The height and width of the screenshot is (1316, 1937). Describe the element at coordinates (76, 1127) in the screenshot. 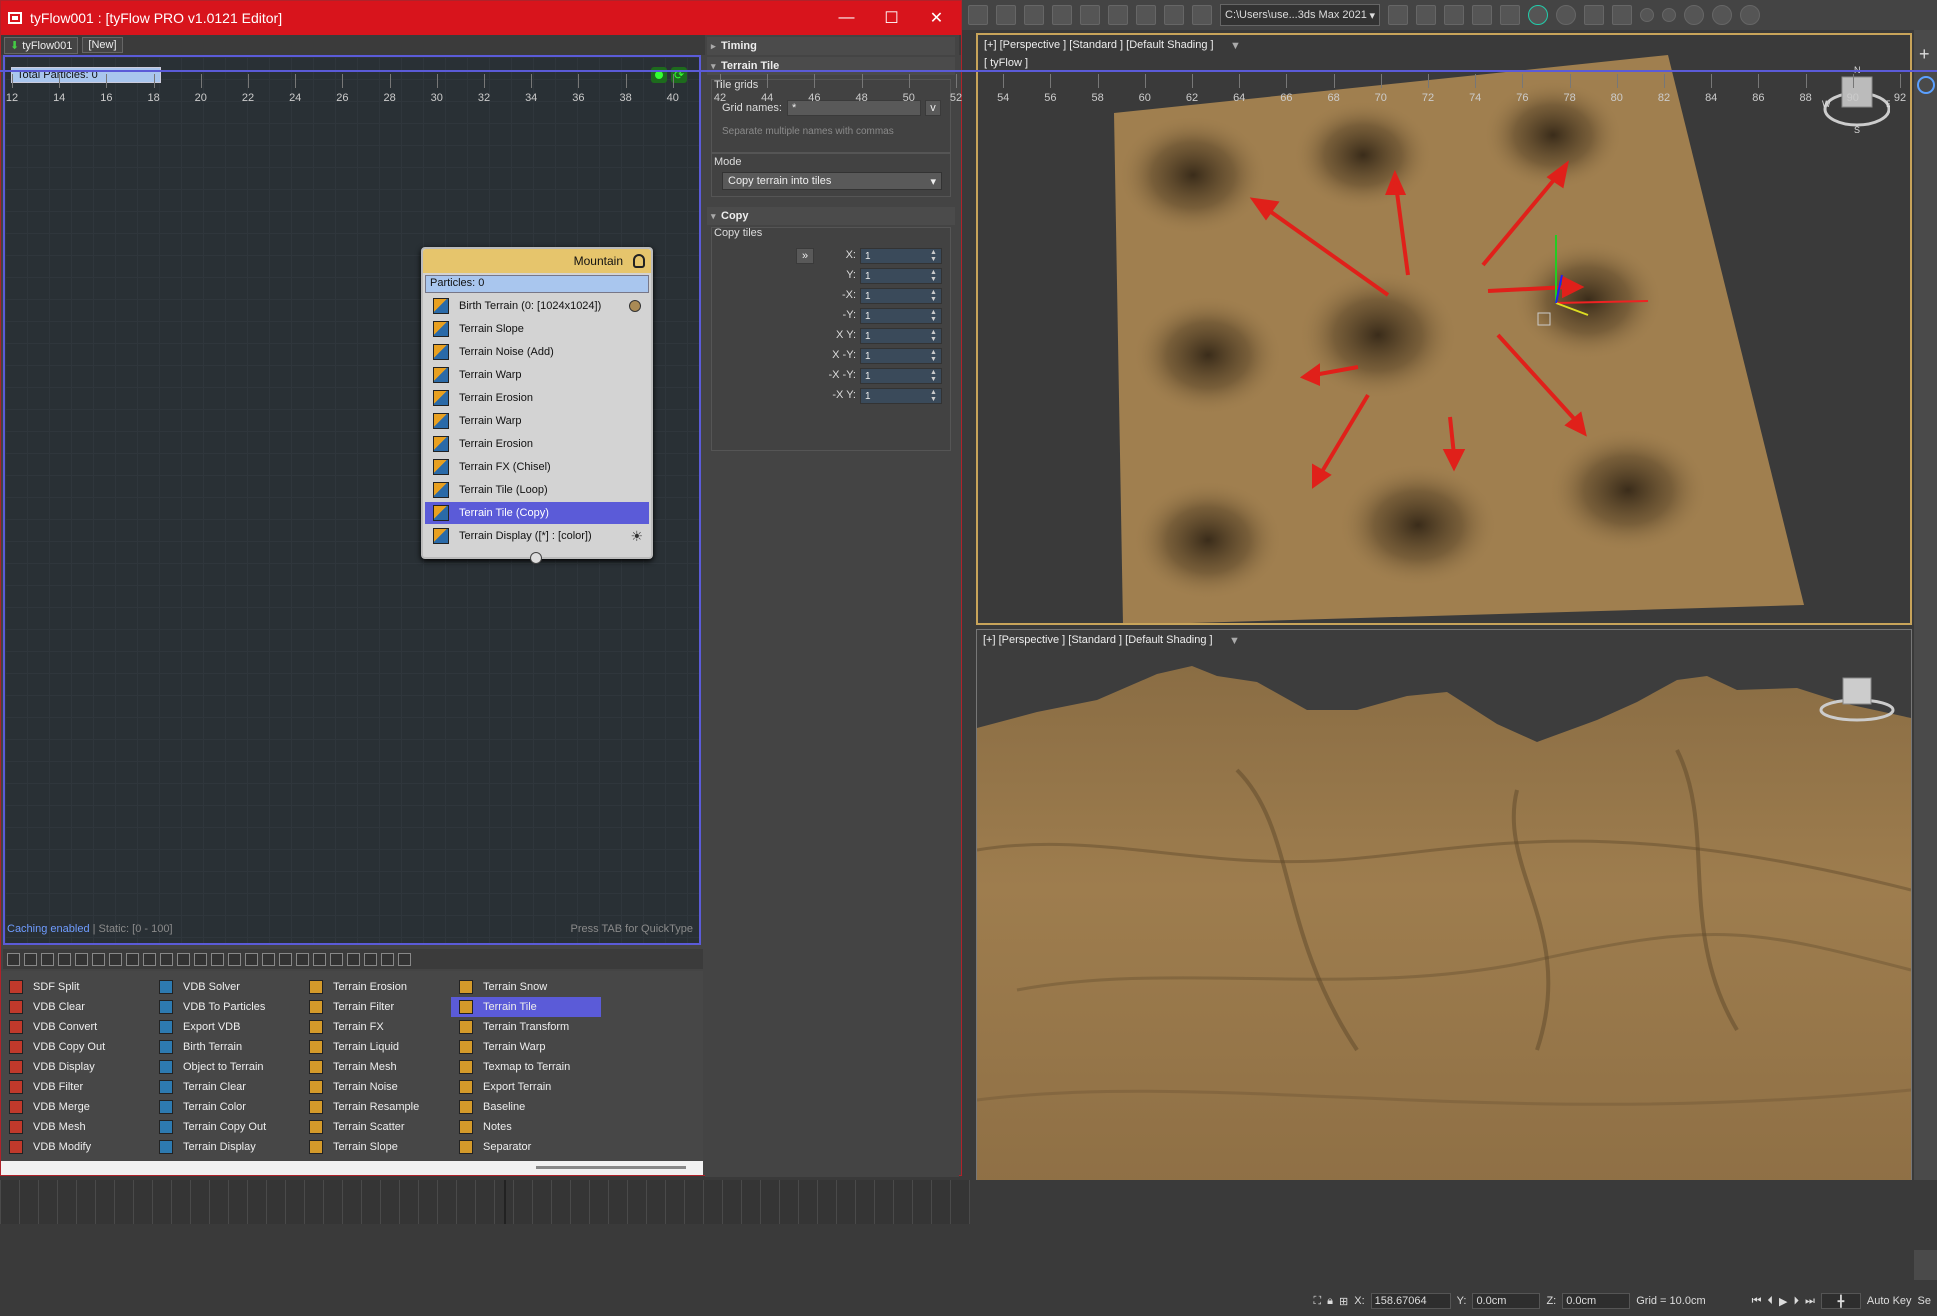

I see `palette-item: VDB Mesh` at that location.